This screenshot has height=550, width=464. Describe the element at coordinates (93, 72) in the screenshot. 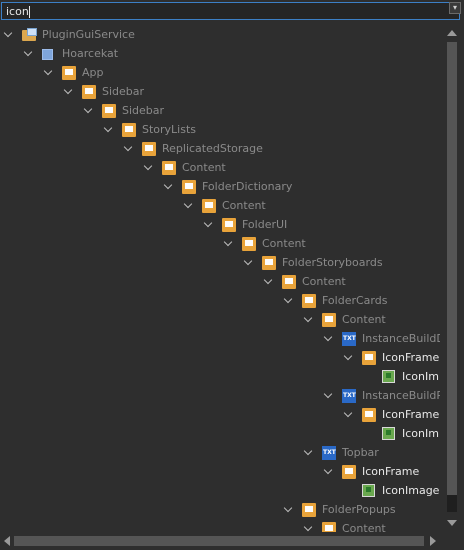

I see `tree-item-label: App` at that location.